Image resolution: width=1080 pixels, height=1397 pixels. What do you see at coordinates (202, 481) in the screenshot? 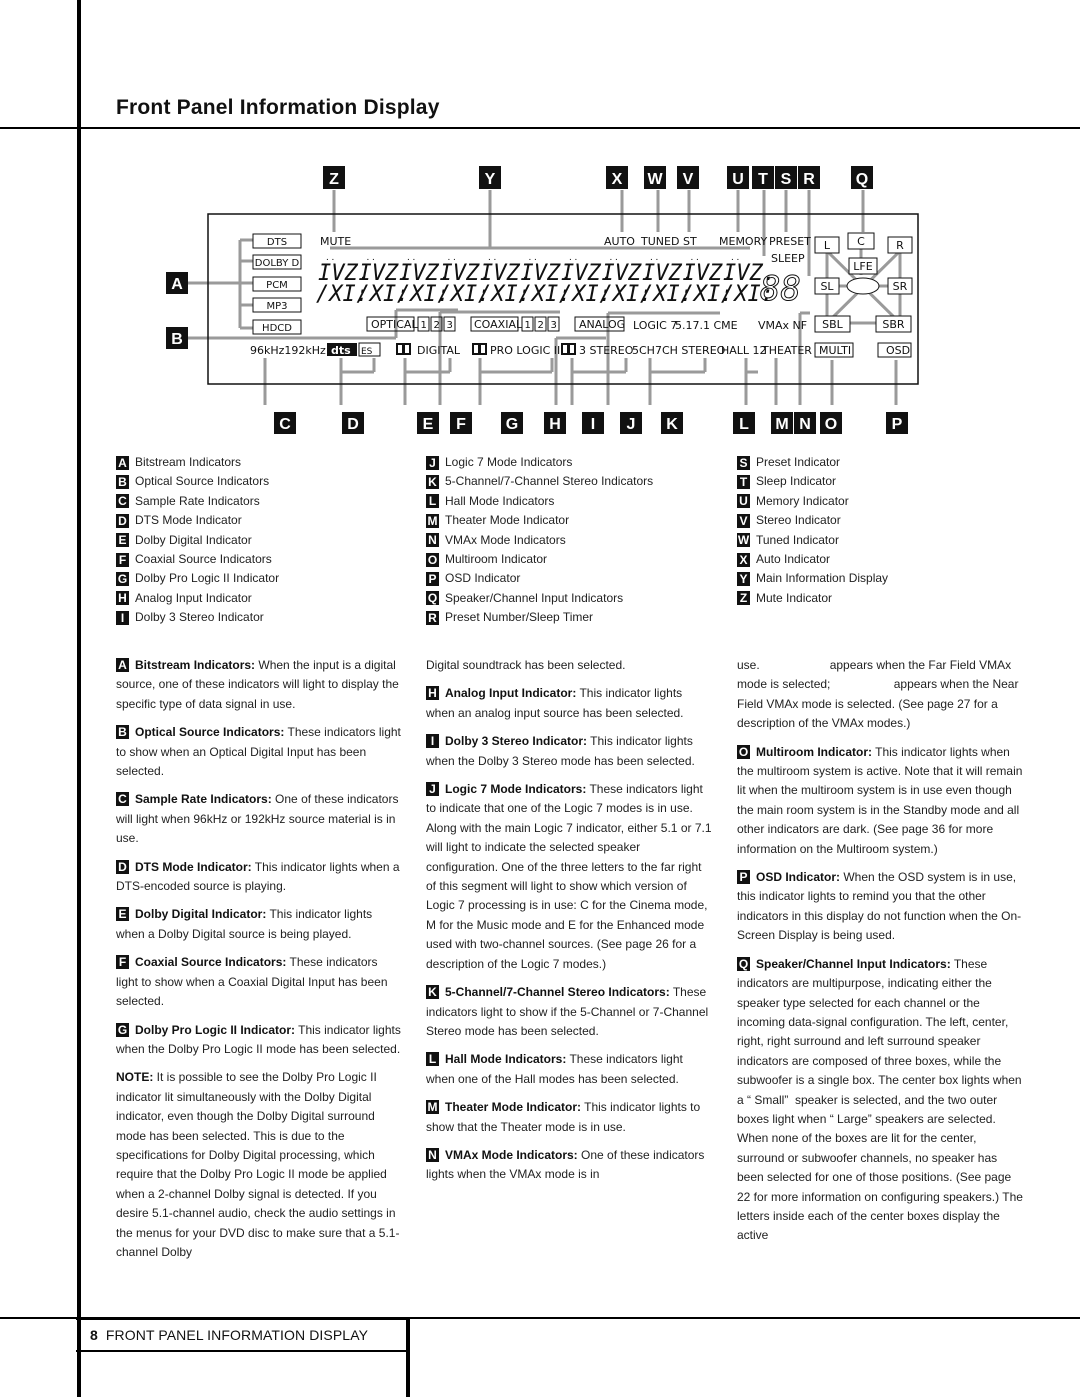
I see `legend-label: Optical Source Indicators` at bounding box center [202, 481].